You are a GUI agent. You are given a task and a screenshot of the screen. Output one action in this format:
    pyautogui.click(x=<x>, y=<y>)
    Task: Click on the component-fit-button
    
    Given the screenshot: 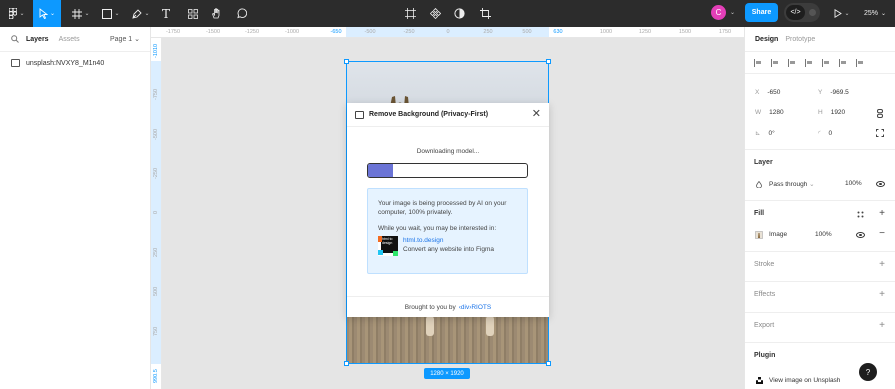 What is the action you would take?
    pyautogui.click(x=410, y=13)
    